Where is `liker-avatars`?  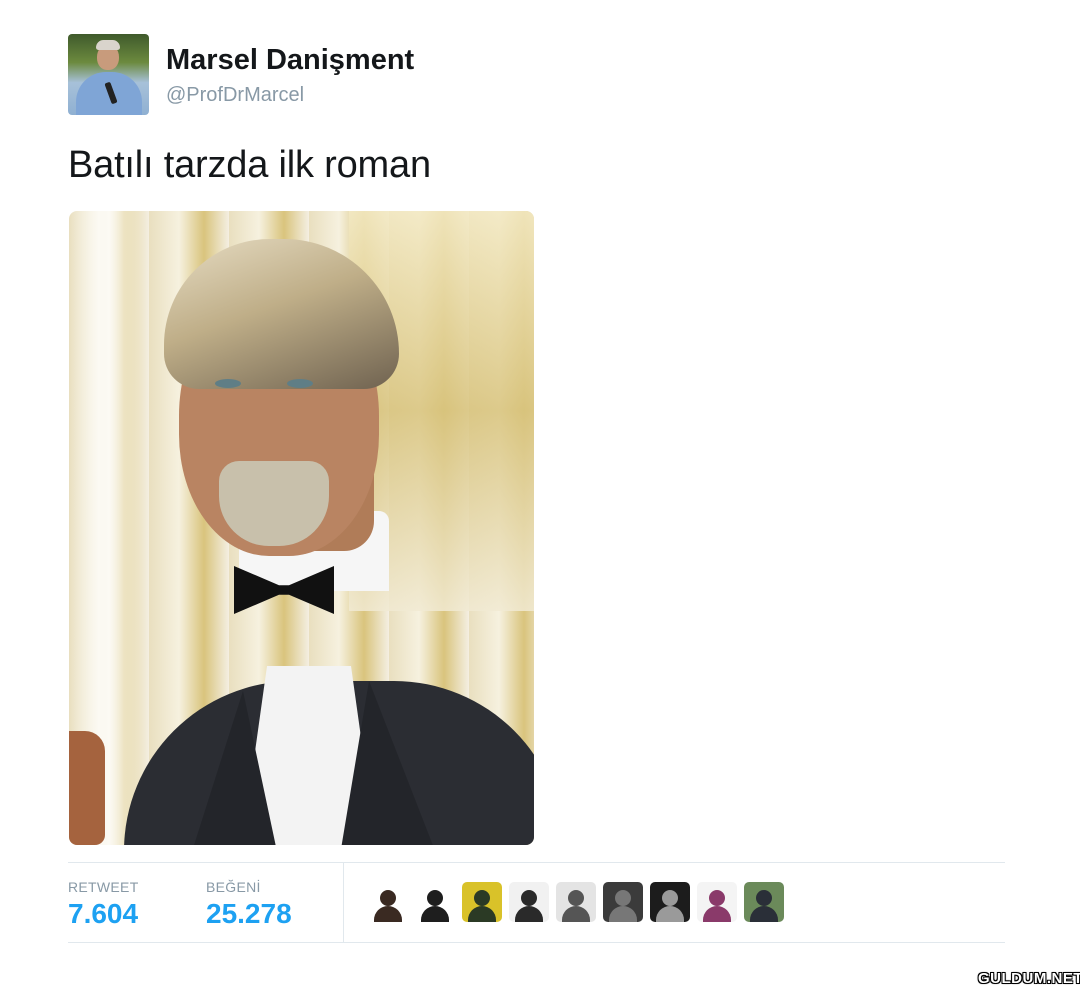
liker-avatars is located at coordinates (576, 902).